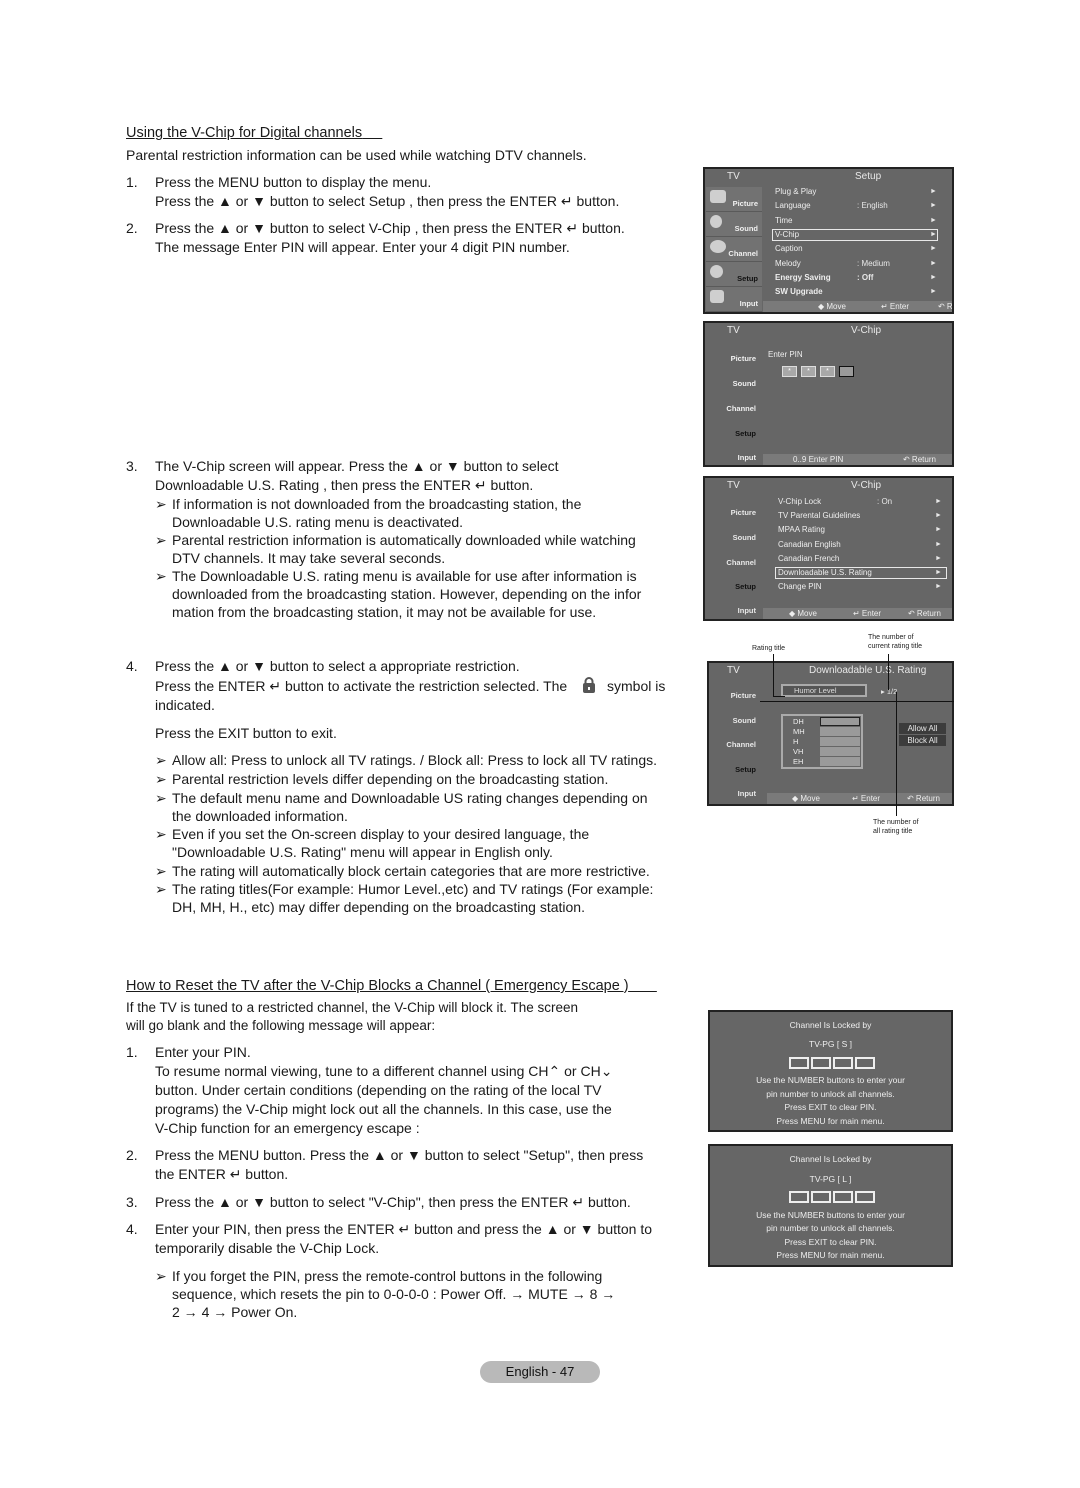 This screenshot has height=1488, width=1080. Describe the element at coordinates (832, 306) in the screenshot. I see `move-hint: ◆ Move` at that location.